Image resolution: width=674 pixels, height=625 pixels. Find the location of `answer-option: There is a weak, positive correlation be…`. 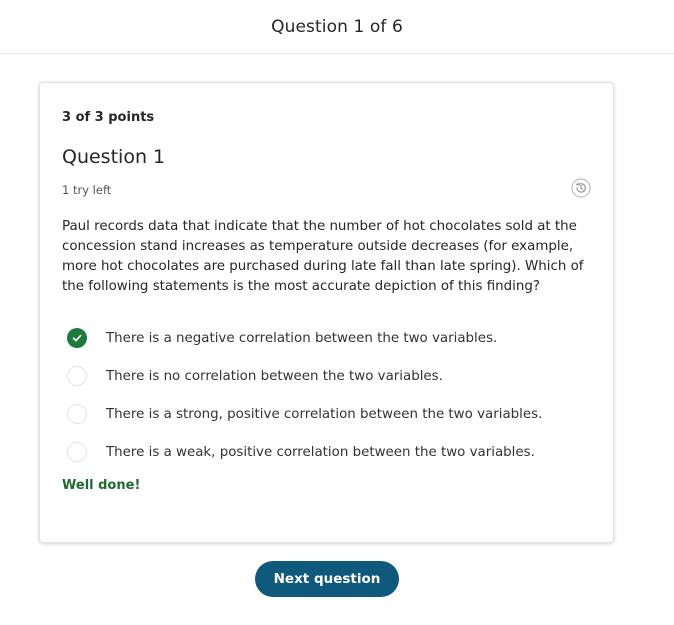

answer-option: There is a weak, positive correlation be… is located at coordinates (327, 452).